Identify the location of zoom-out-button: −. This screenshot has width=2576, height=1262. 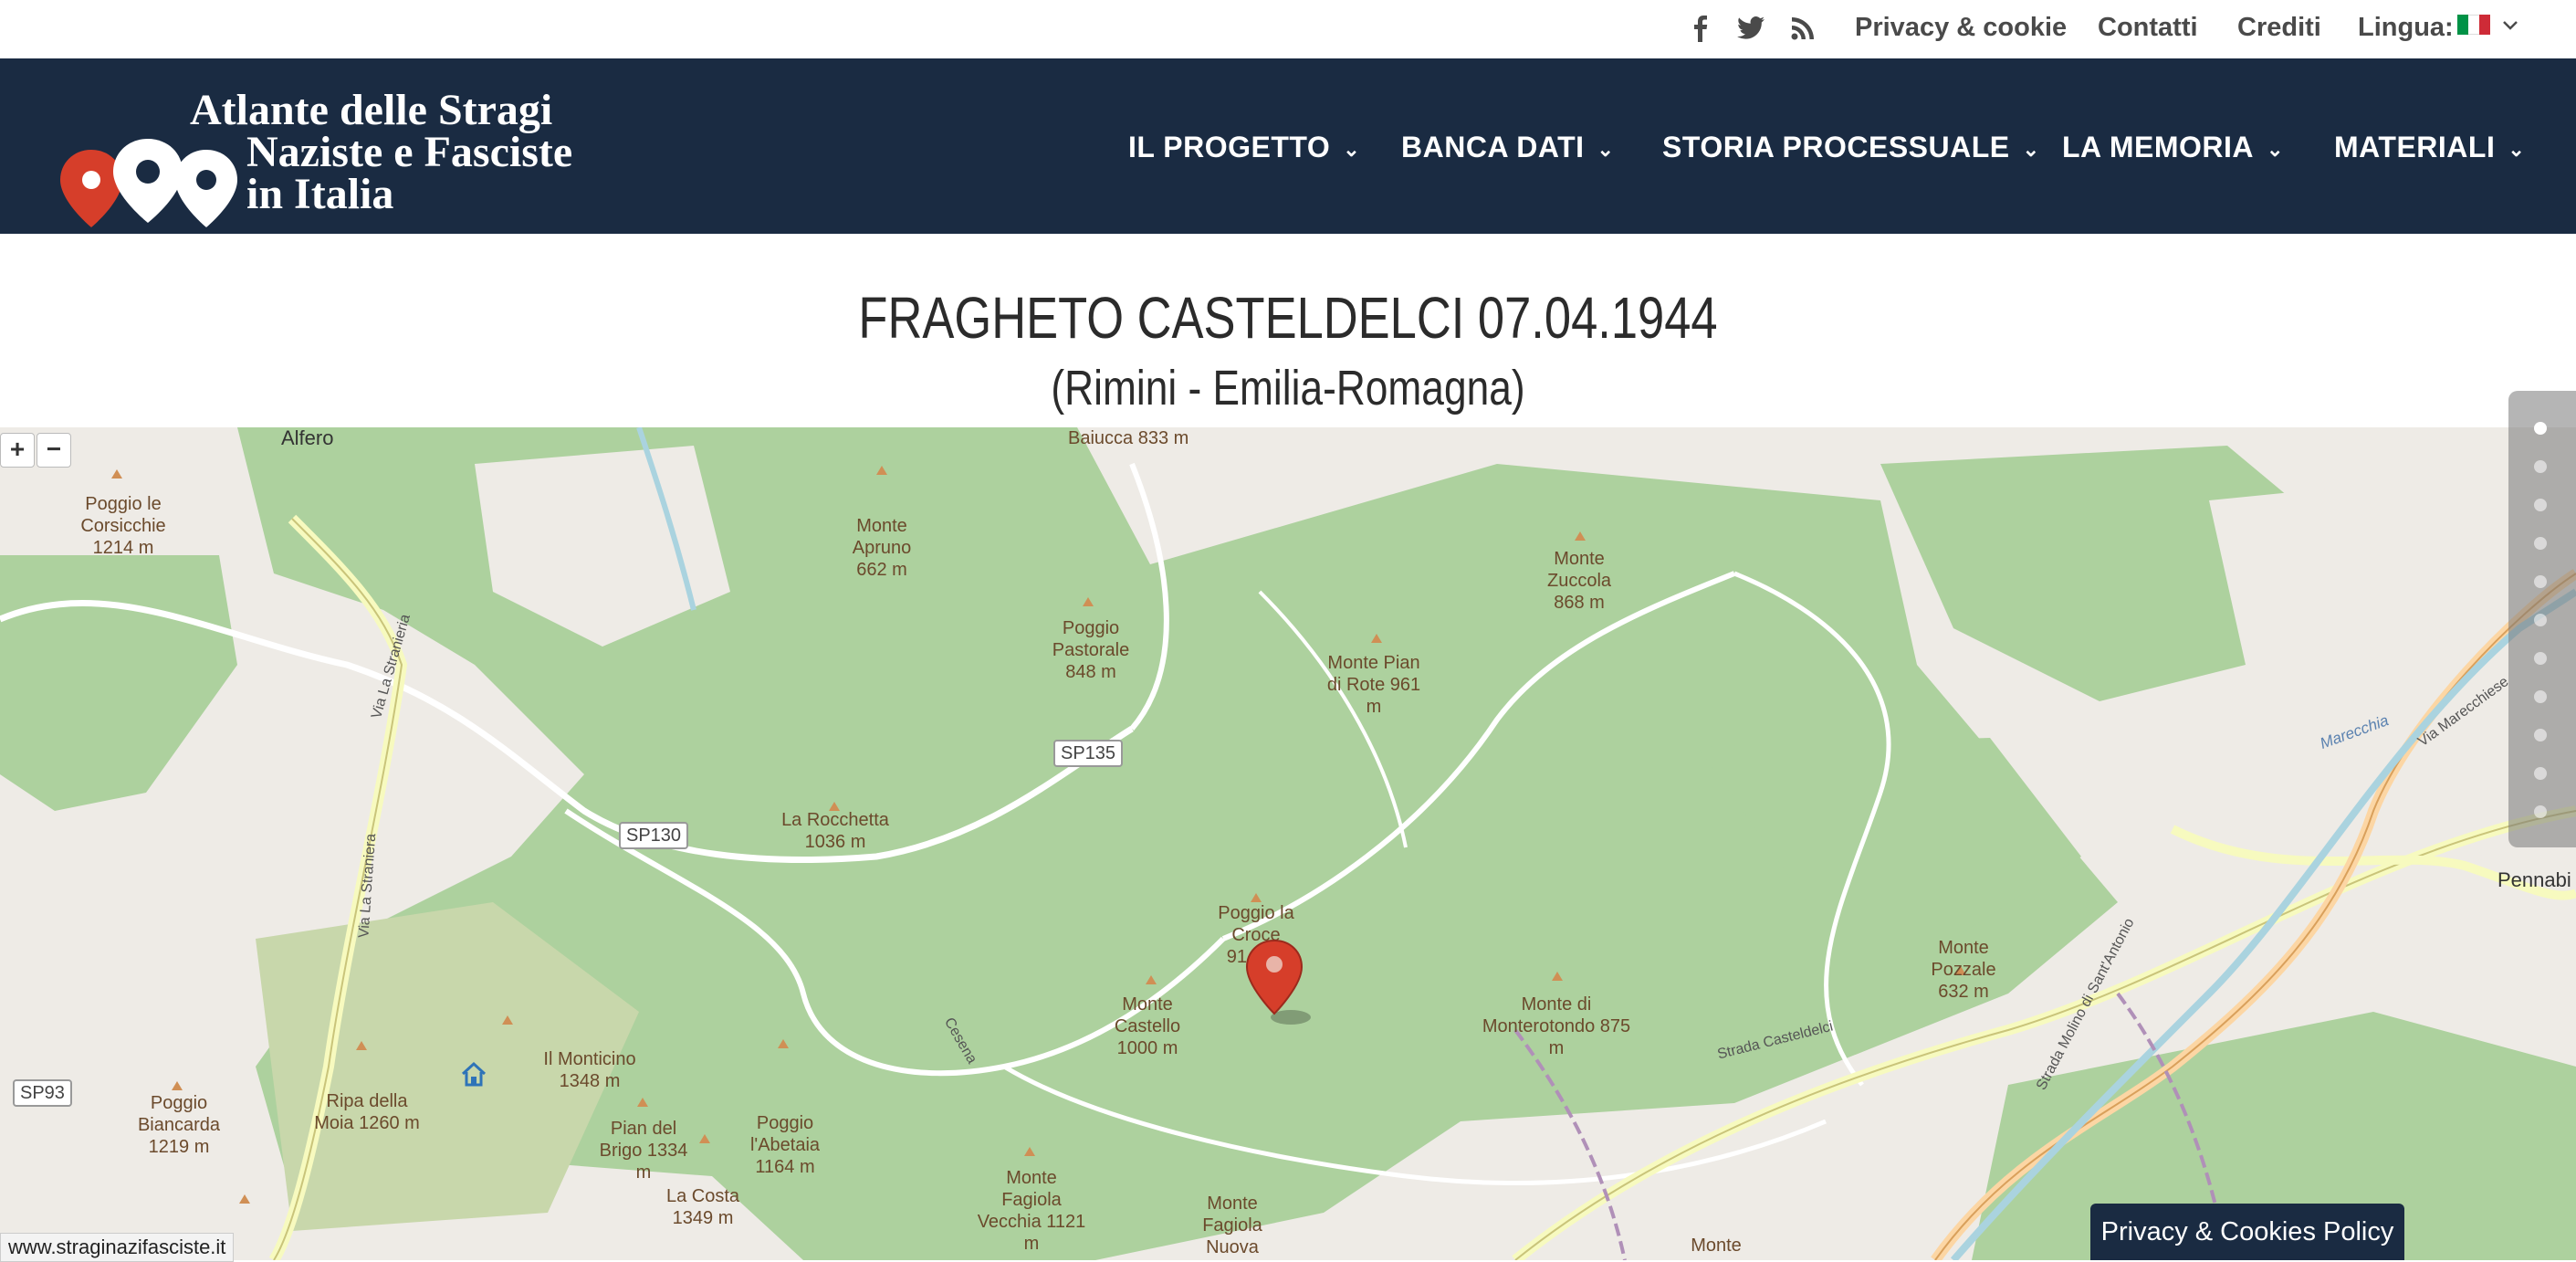
(54, 450).